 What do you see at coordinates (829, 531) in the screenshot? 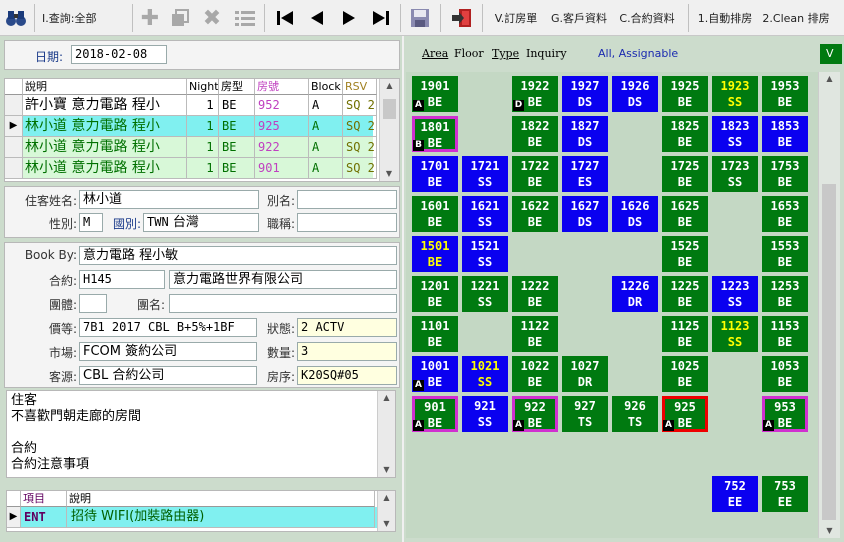
I see `room-scroll-down-icon: ▼` at bounding box center [829, 531].